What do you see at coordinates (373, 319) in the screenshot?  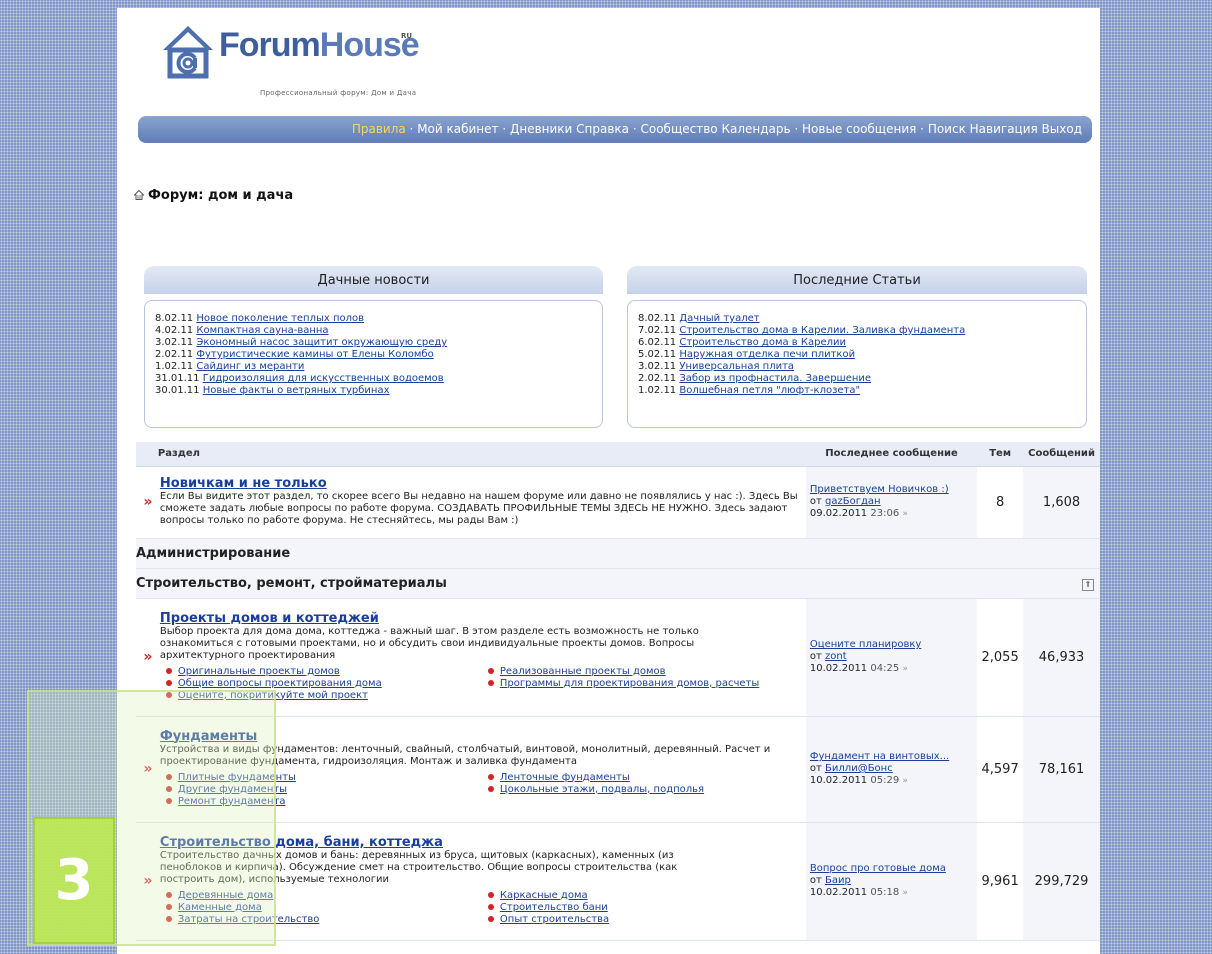 I see `news-item: 8.02.11 Новое поколение теплых полов` at bounding box center [373, 319].